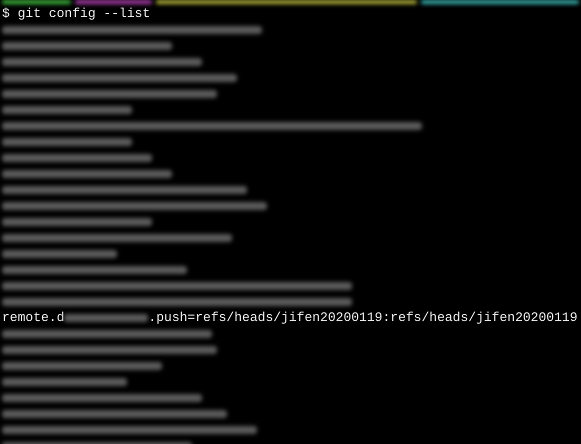  Describe the element at coordinates (37, 2) in the screenshot. I see `blurred-text` at that location.